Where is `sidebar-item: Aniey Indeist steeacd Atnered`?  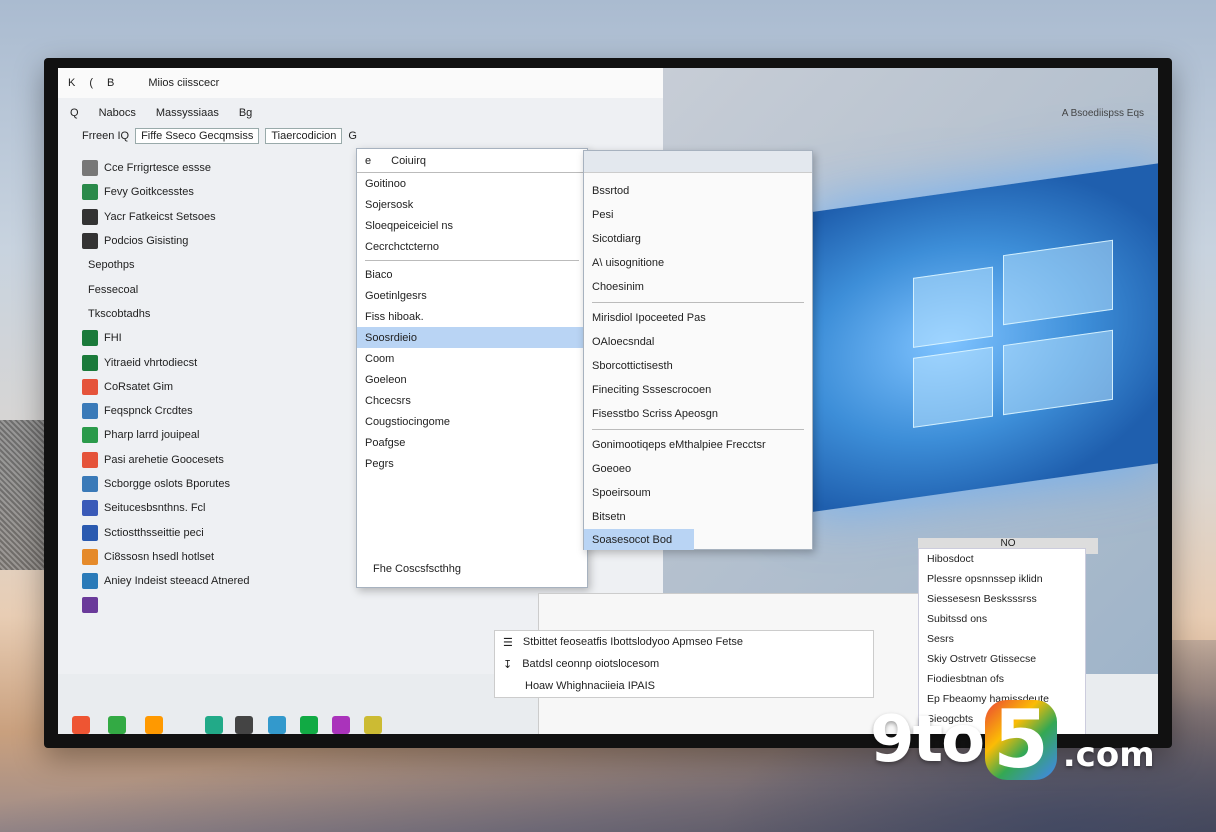 sidebar-item: Aniey Indeist steeacd Atnered is located at coordinates (222, 581).